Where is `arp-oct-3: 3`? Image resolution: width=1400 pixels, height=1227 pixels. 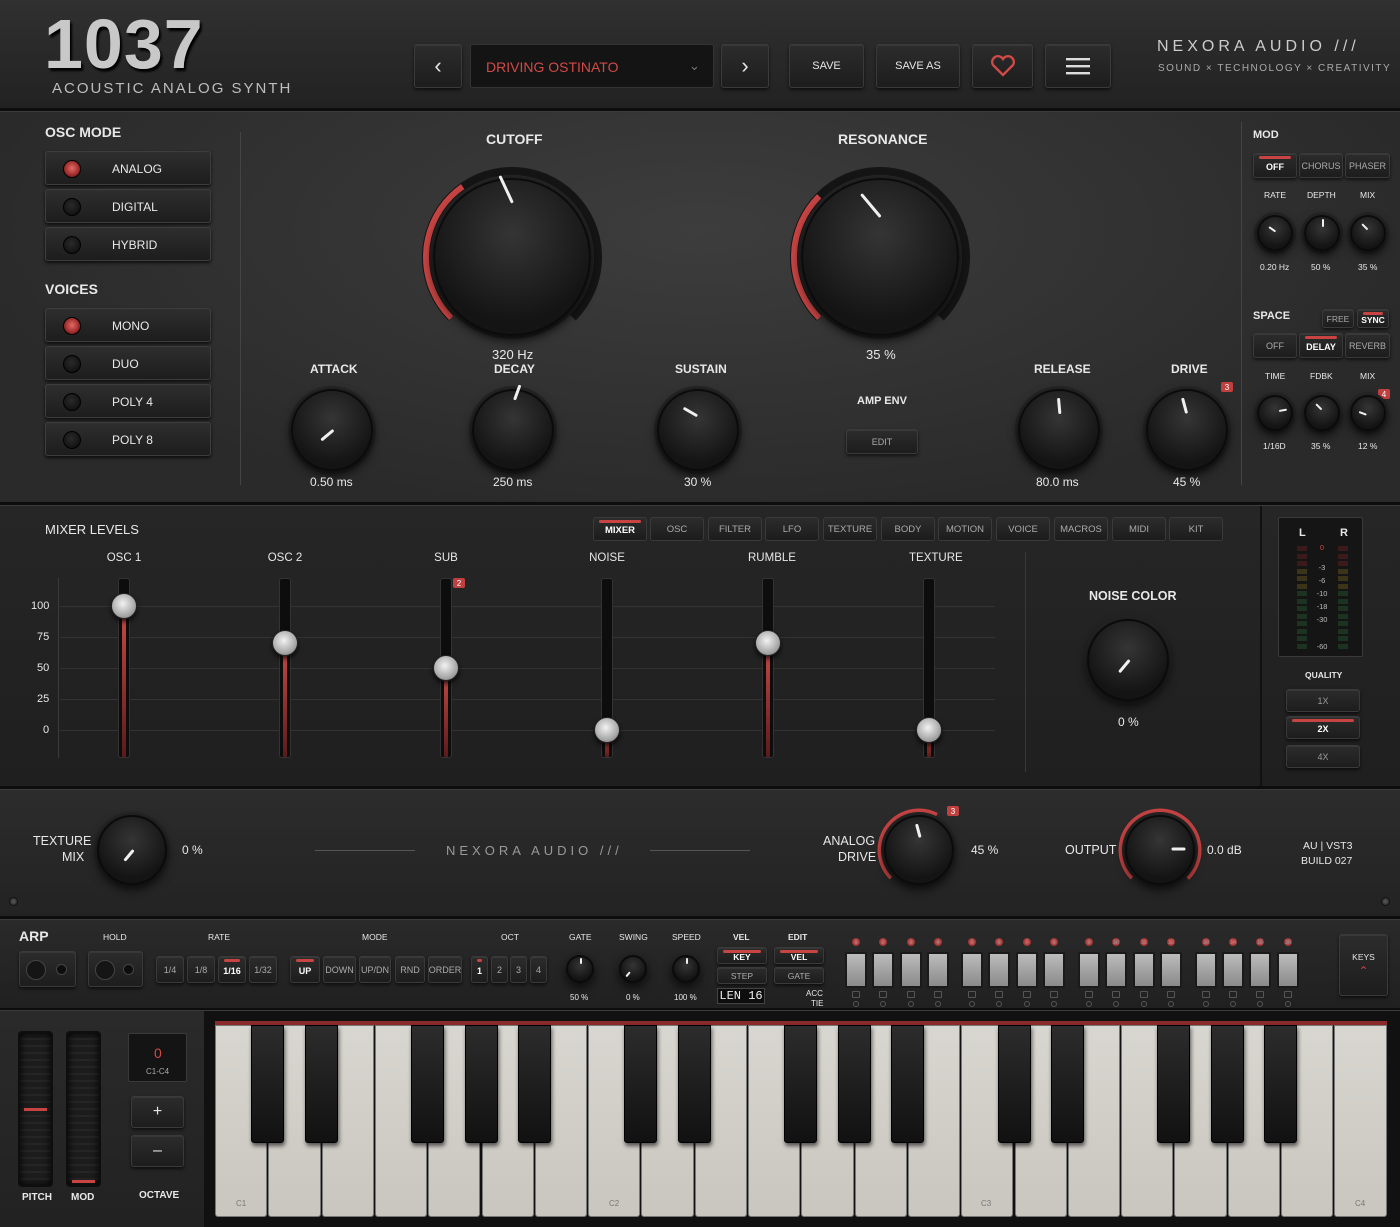
arp-oct-3: 3 is located at coordinates (518, 969).